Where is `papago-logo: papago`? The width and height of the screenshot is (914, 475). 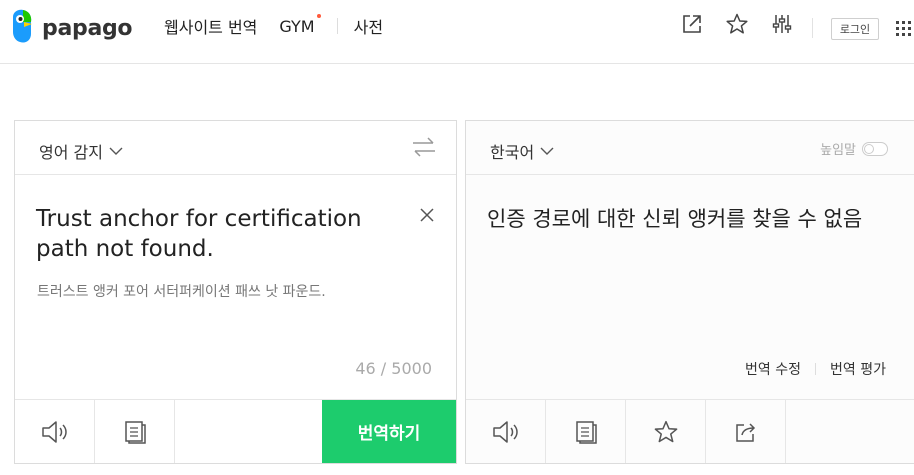 papago-logo: papago is located at coordinates (71, 28).